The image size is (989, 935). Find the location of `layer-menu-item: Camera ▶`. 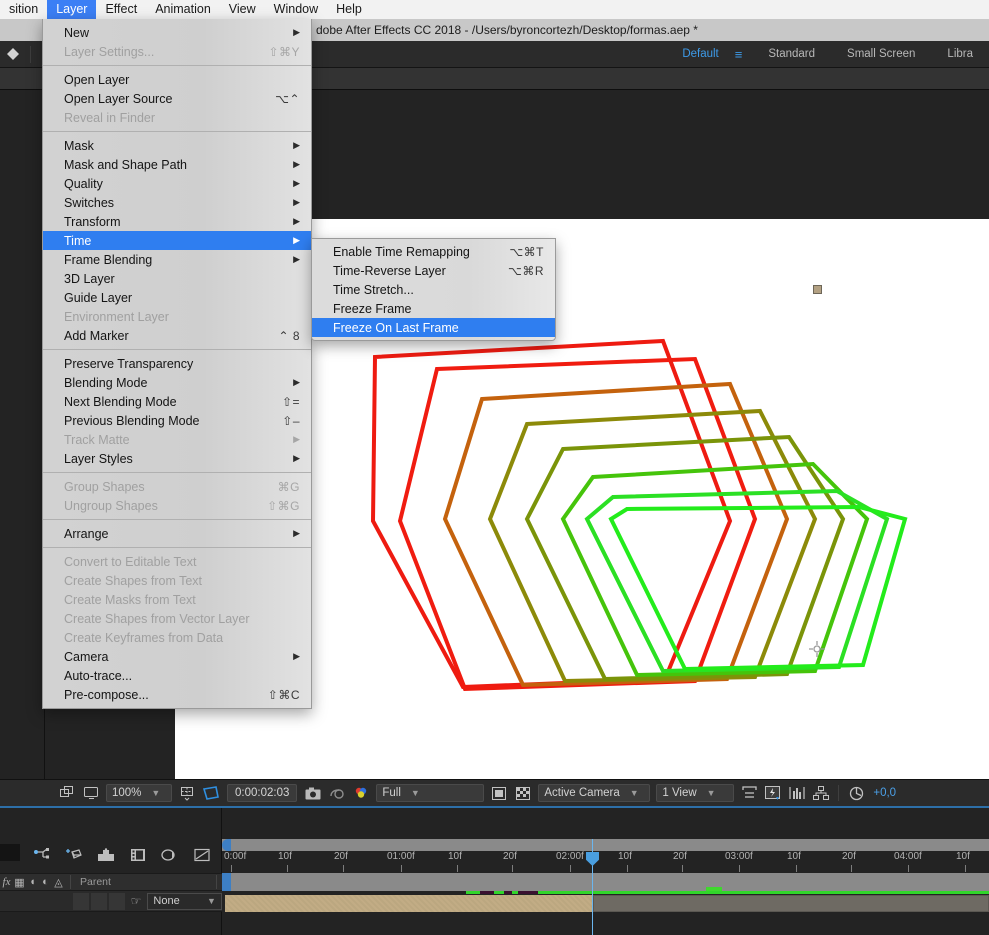

layer-menu-item: Camera ▶ is located at coordinates (177, 656).